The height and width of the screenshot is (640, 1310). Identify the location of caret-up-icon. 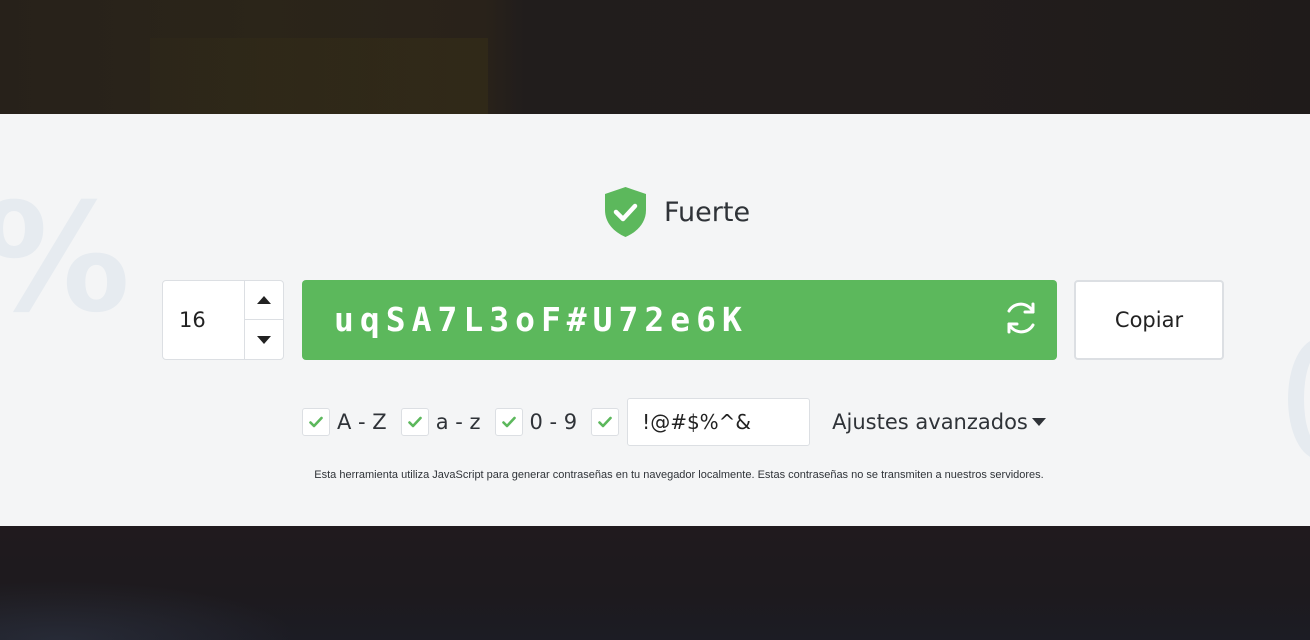
(264, 300).